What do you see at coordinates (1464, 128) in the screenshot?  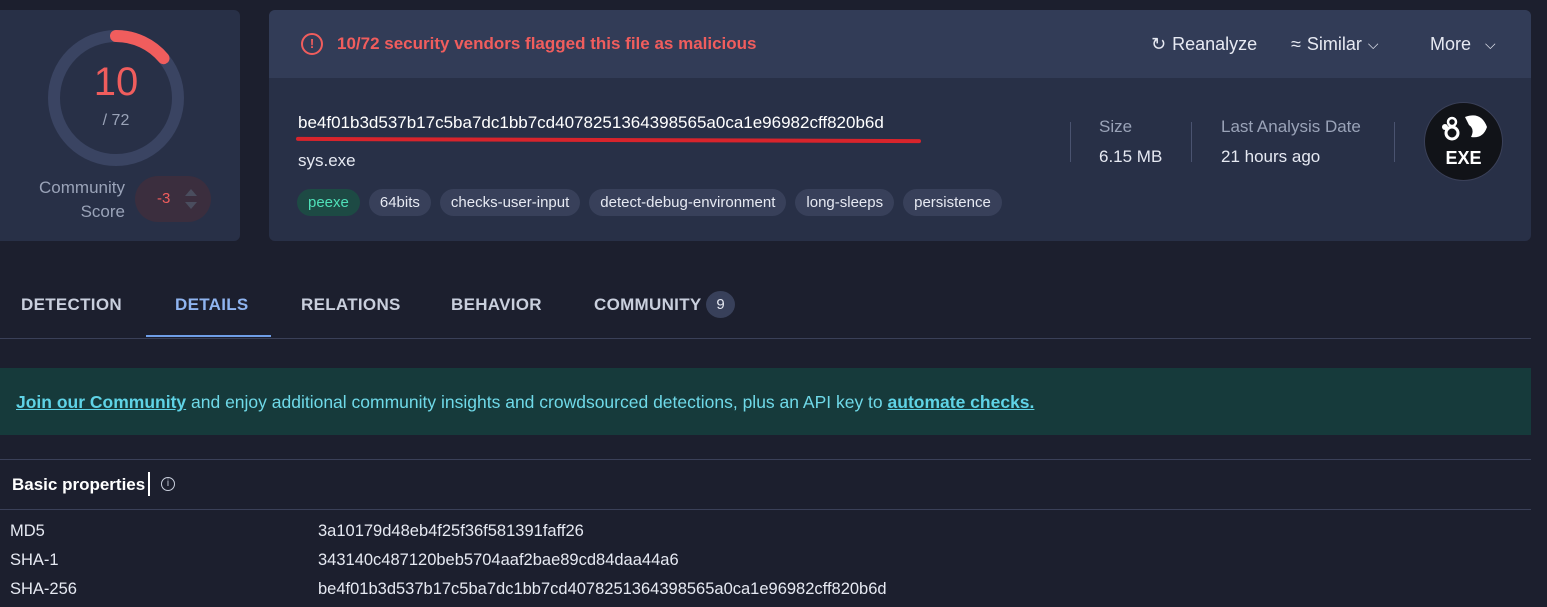 I see `gear-icon` at bounding box center [1464, 128].